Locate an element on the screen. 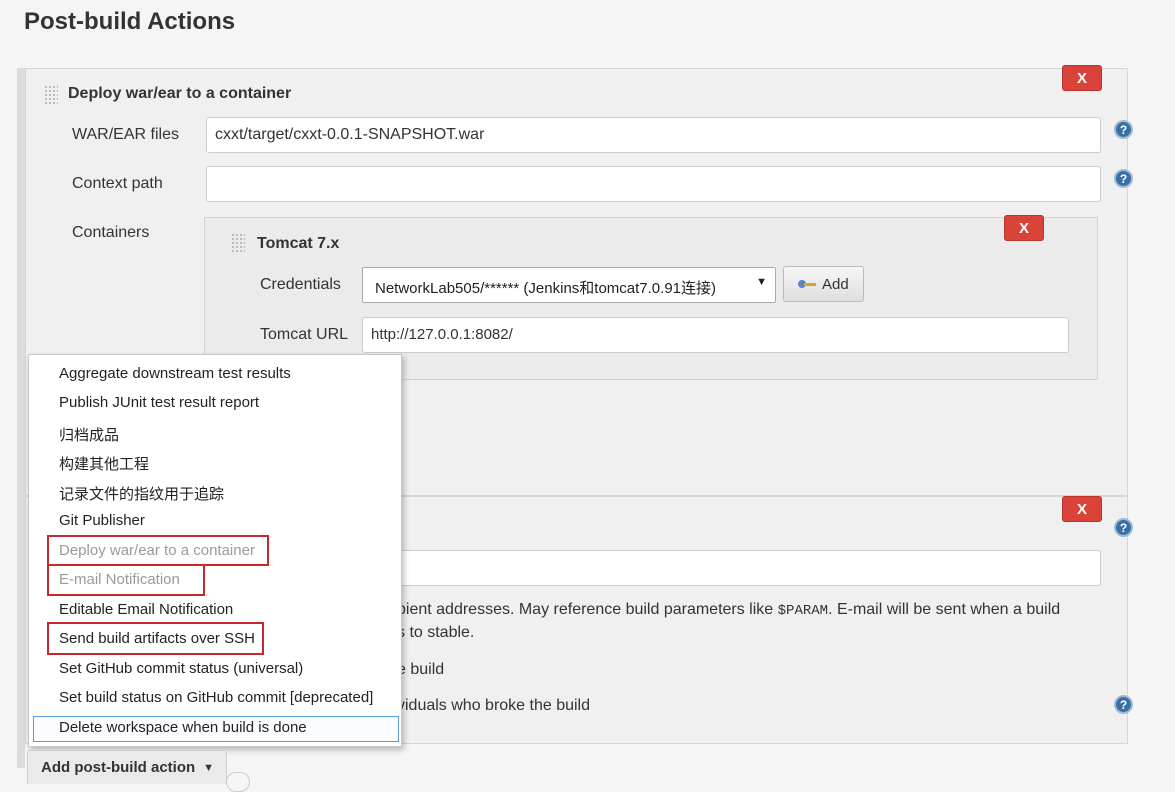 This screenshot has height=792, width=1175. add-credentials-button: Add is located at coordinates (823, 284).